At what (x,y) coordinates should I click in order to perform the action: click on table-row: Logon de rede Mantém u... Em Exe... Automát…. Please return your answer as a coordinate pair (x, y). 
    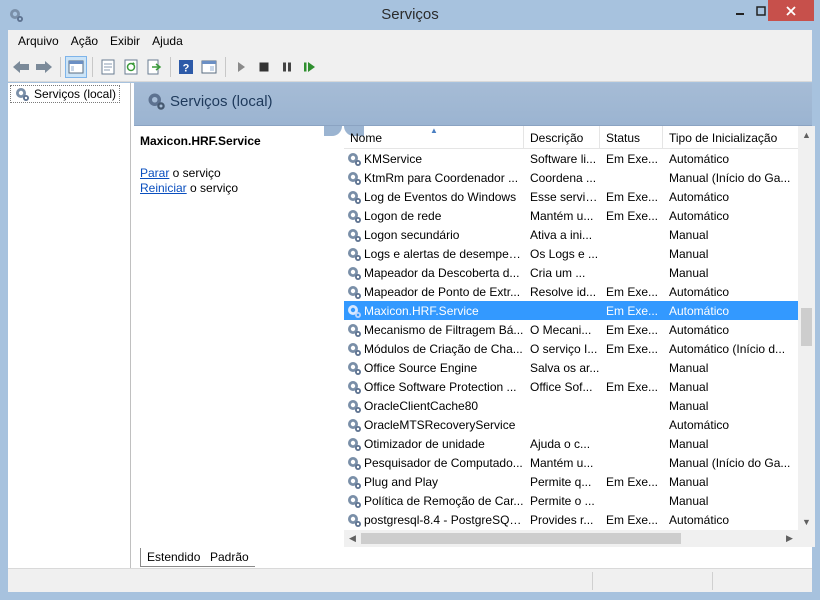
    Looking at the image, I should click on (571, 215).